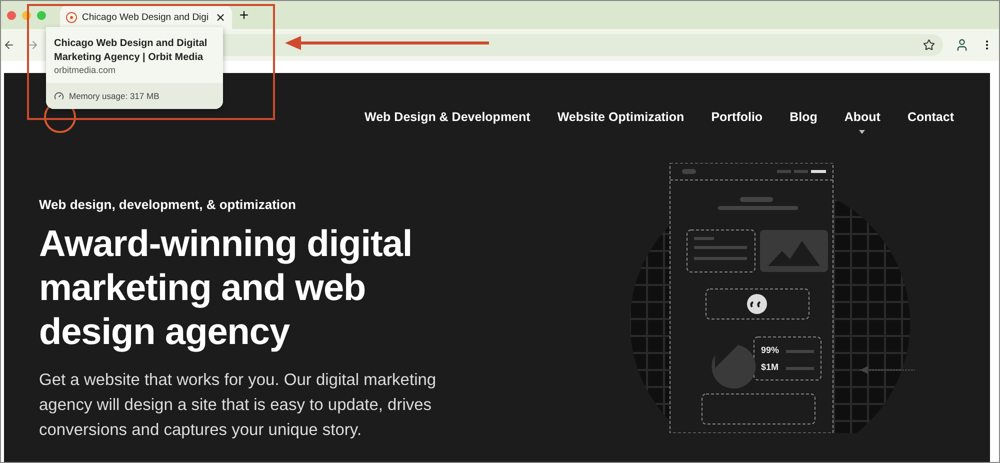  Describe the element at coordinates (929, 45) in the screenshot. I see `bookmark-star-icon` at that location.